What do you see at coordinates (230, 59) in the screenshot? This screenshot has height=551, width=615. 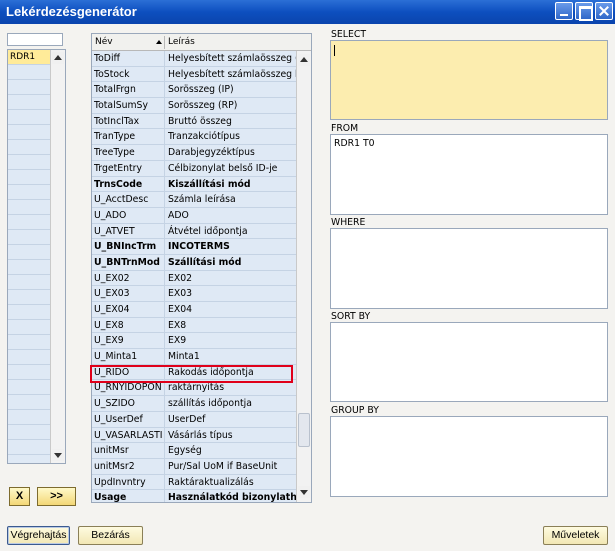 I see `field-description-cell: Helyesbített számlaösszeg (kü` at bounding box center [230, 59].